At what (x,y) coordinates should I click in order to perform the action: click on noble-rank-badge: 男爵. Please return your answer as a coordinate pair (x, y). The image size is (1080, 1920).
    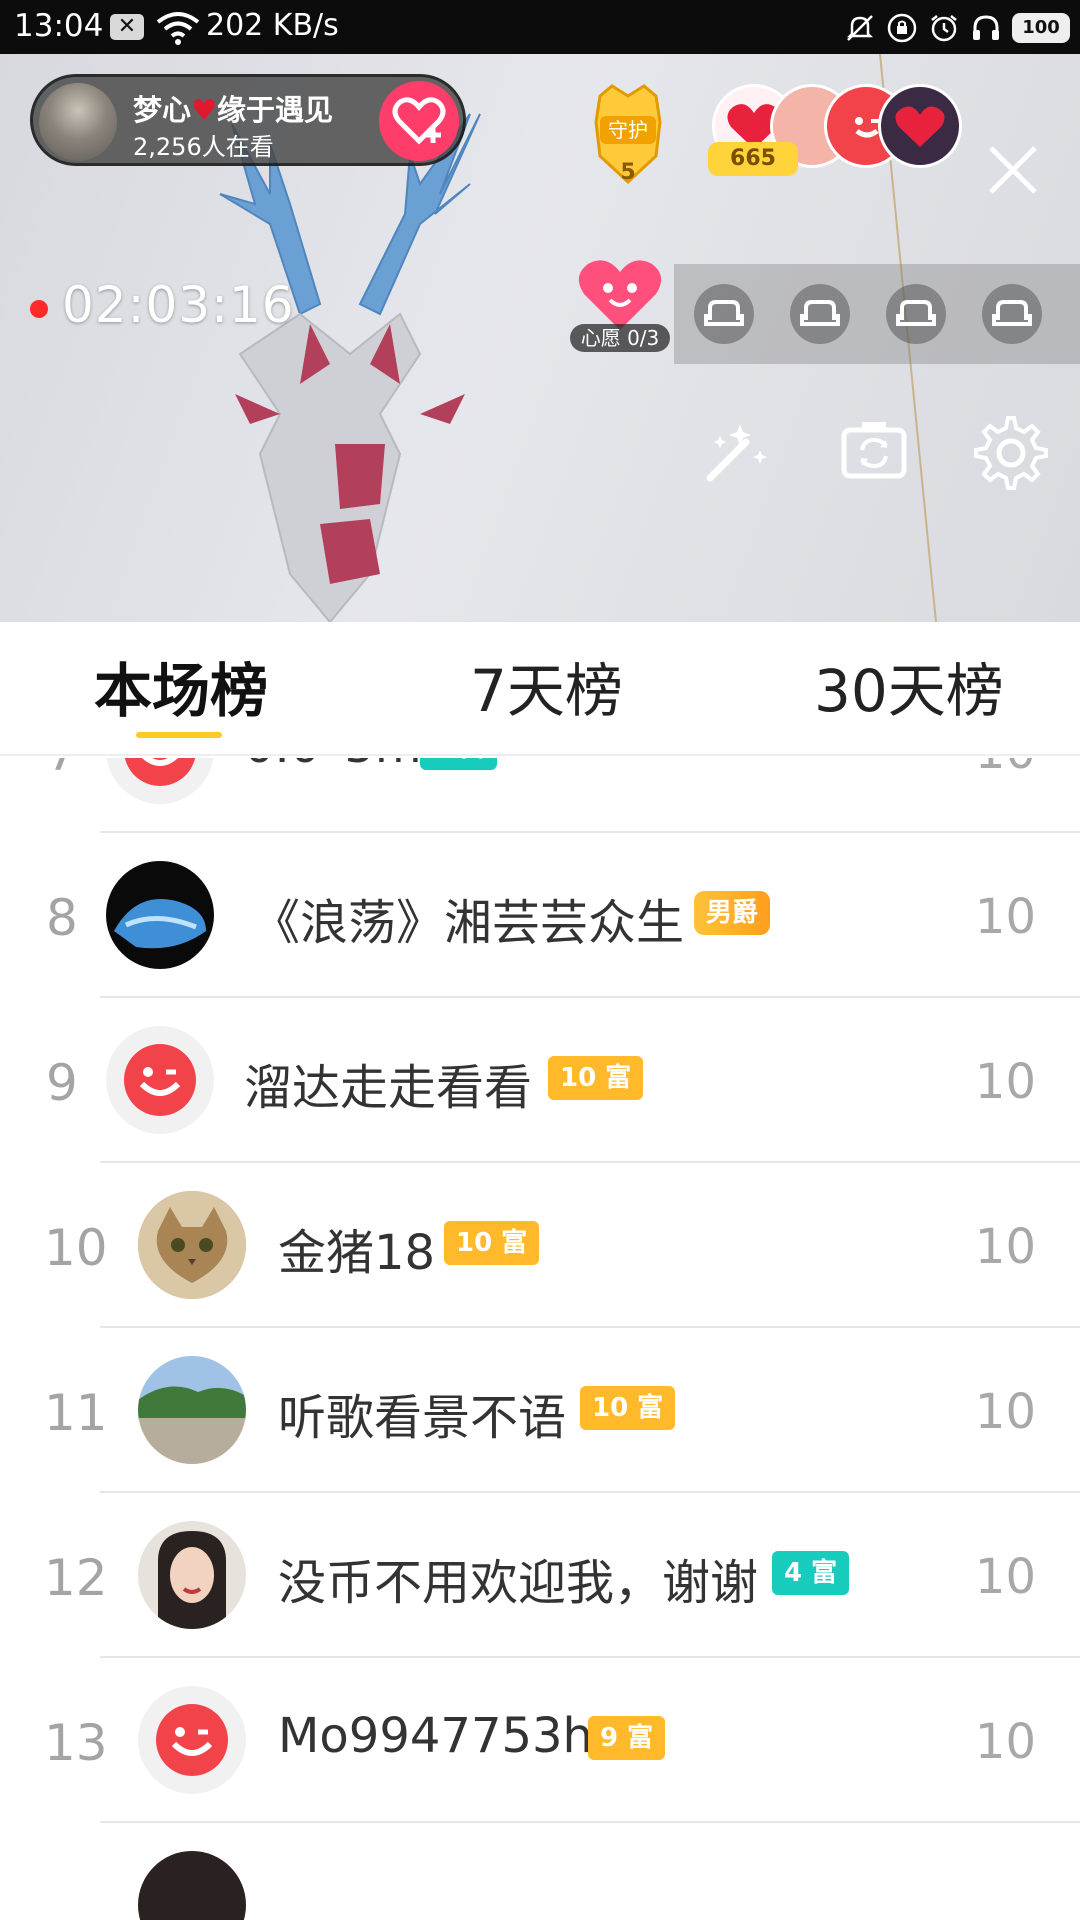
    Looking at the image, I should click on (732, 913).